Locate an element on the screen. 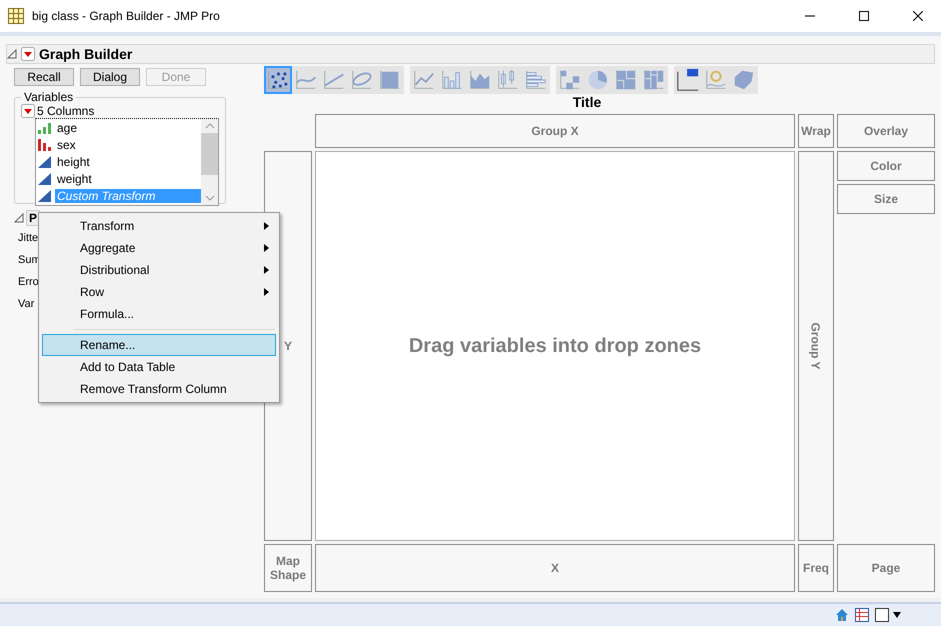 The image size is (941, 626). option-label: Erro is located at coordinates (28, 282).